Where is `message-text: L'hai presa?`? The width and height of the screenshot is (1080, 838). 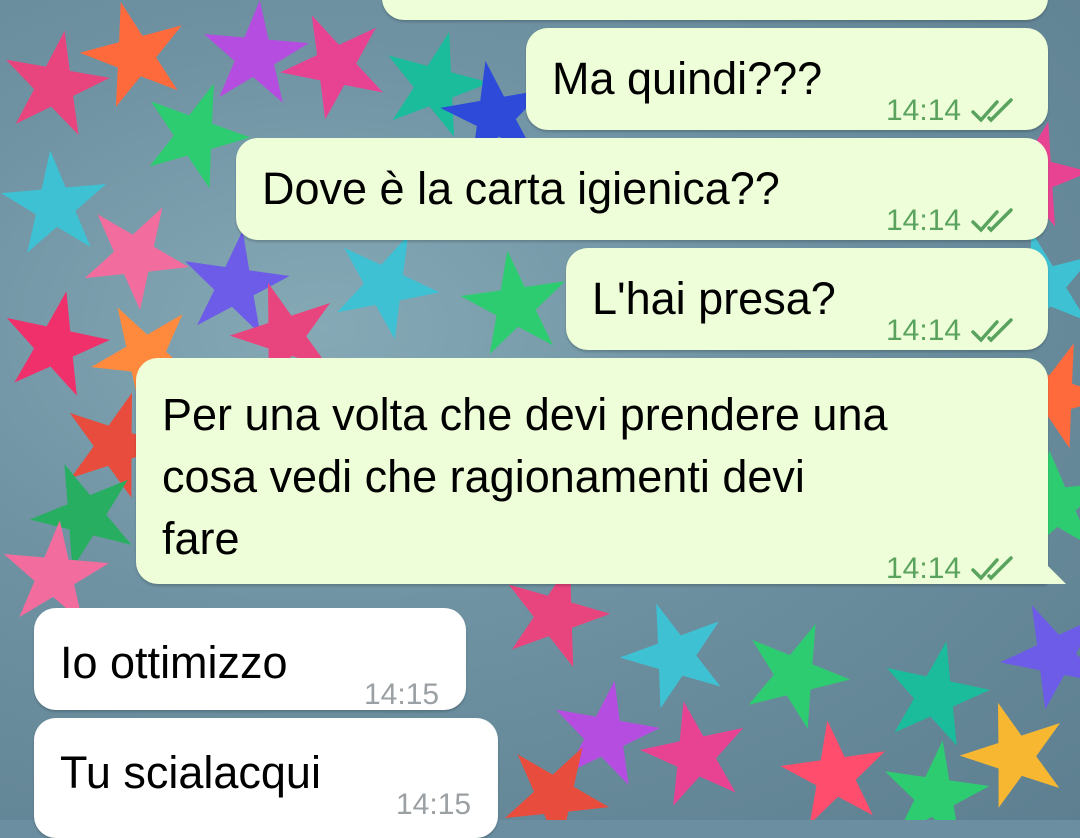 message-text: L'hai presa? is located at coordinates (714, 298).